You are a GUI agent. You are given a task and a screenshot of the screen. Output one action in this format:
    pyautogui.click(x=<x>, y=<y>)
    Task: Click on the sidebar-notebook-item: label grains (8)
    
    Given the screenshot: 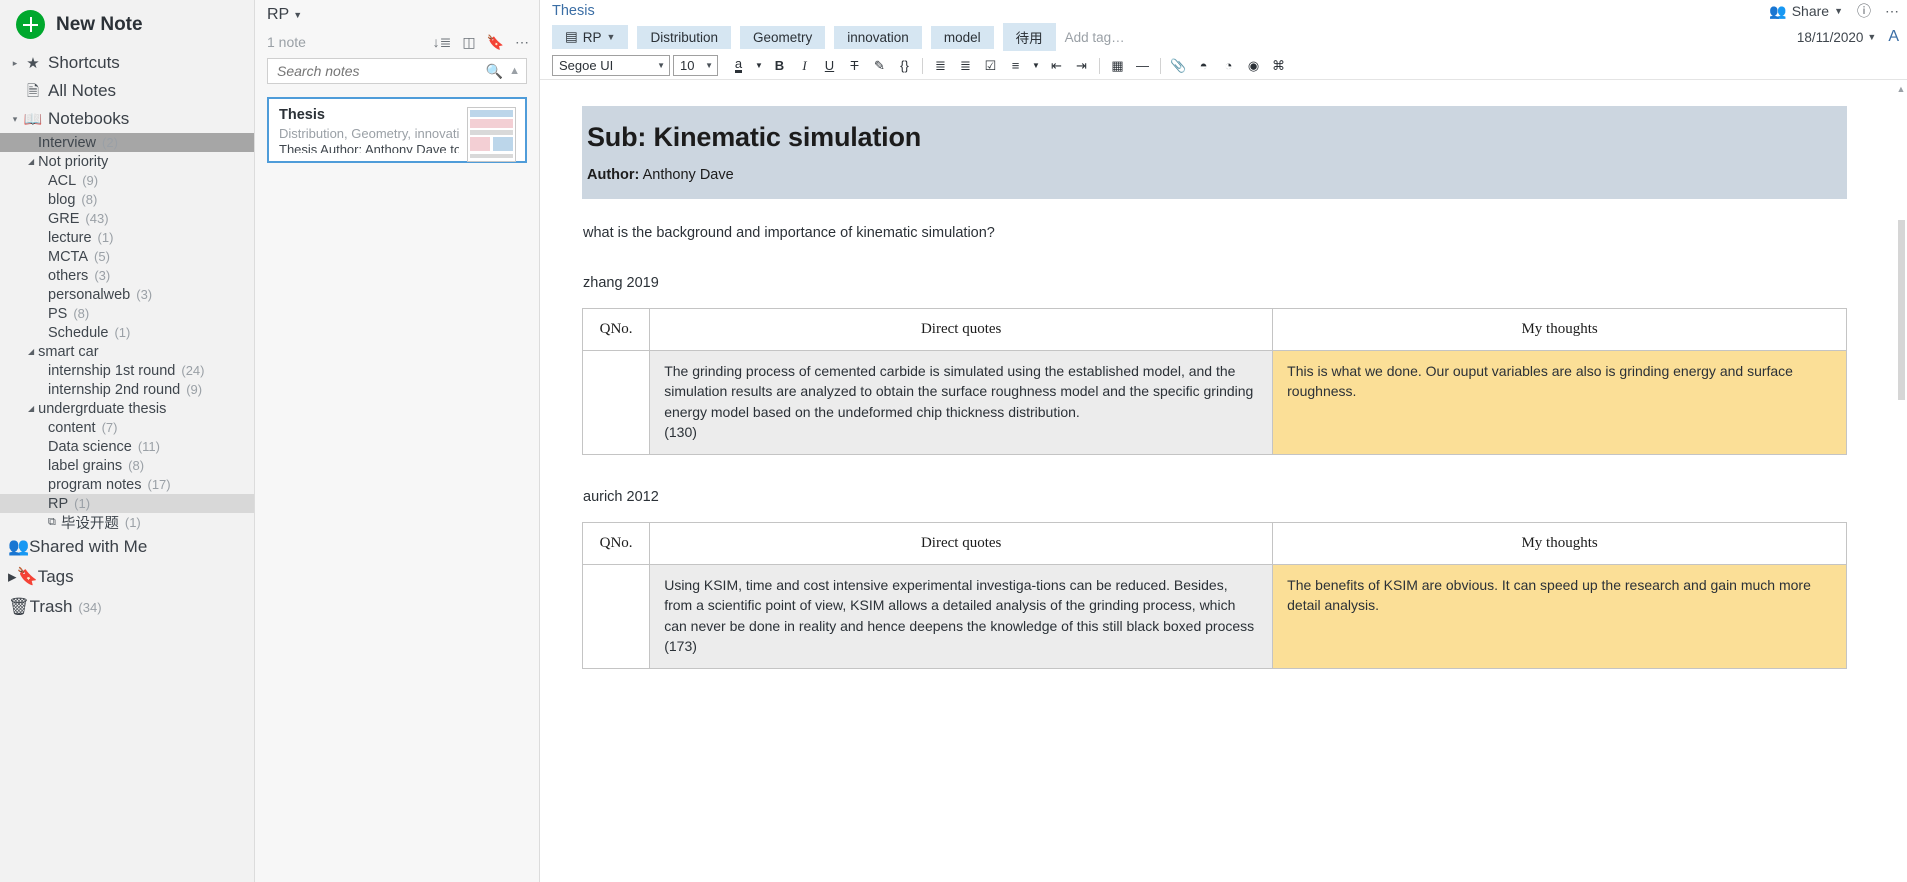 What is the action you would take?
    pyautogui.click(x=127, y=465)
    